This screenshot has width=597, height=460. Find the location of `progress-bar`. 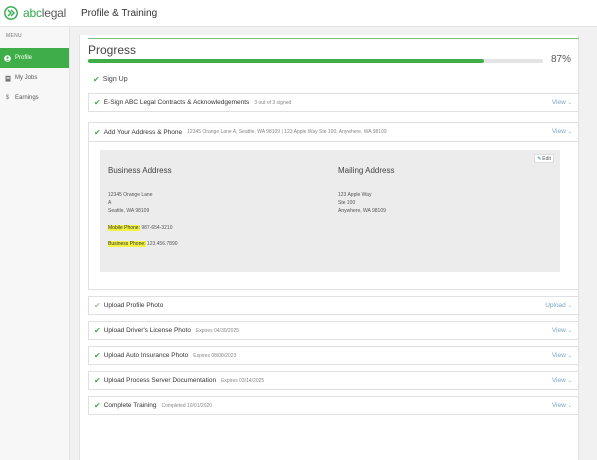

progress-bar is located at coordinates (315, 61).